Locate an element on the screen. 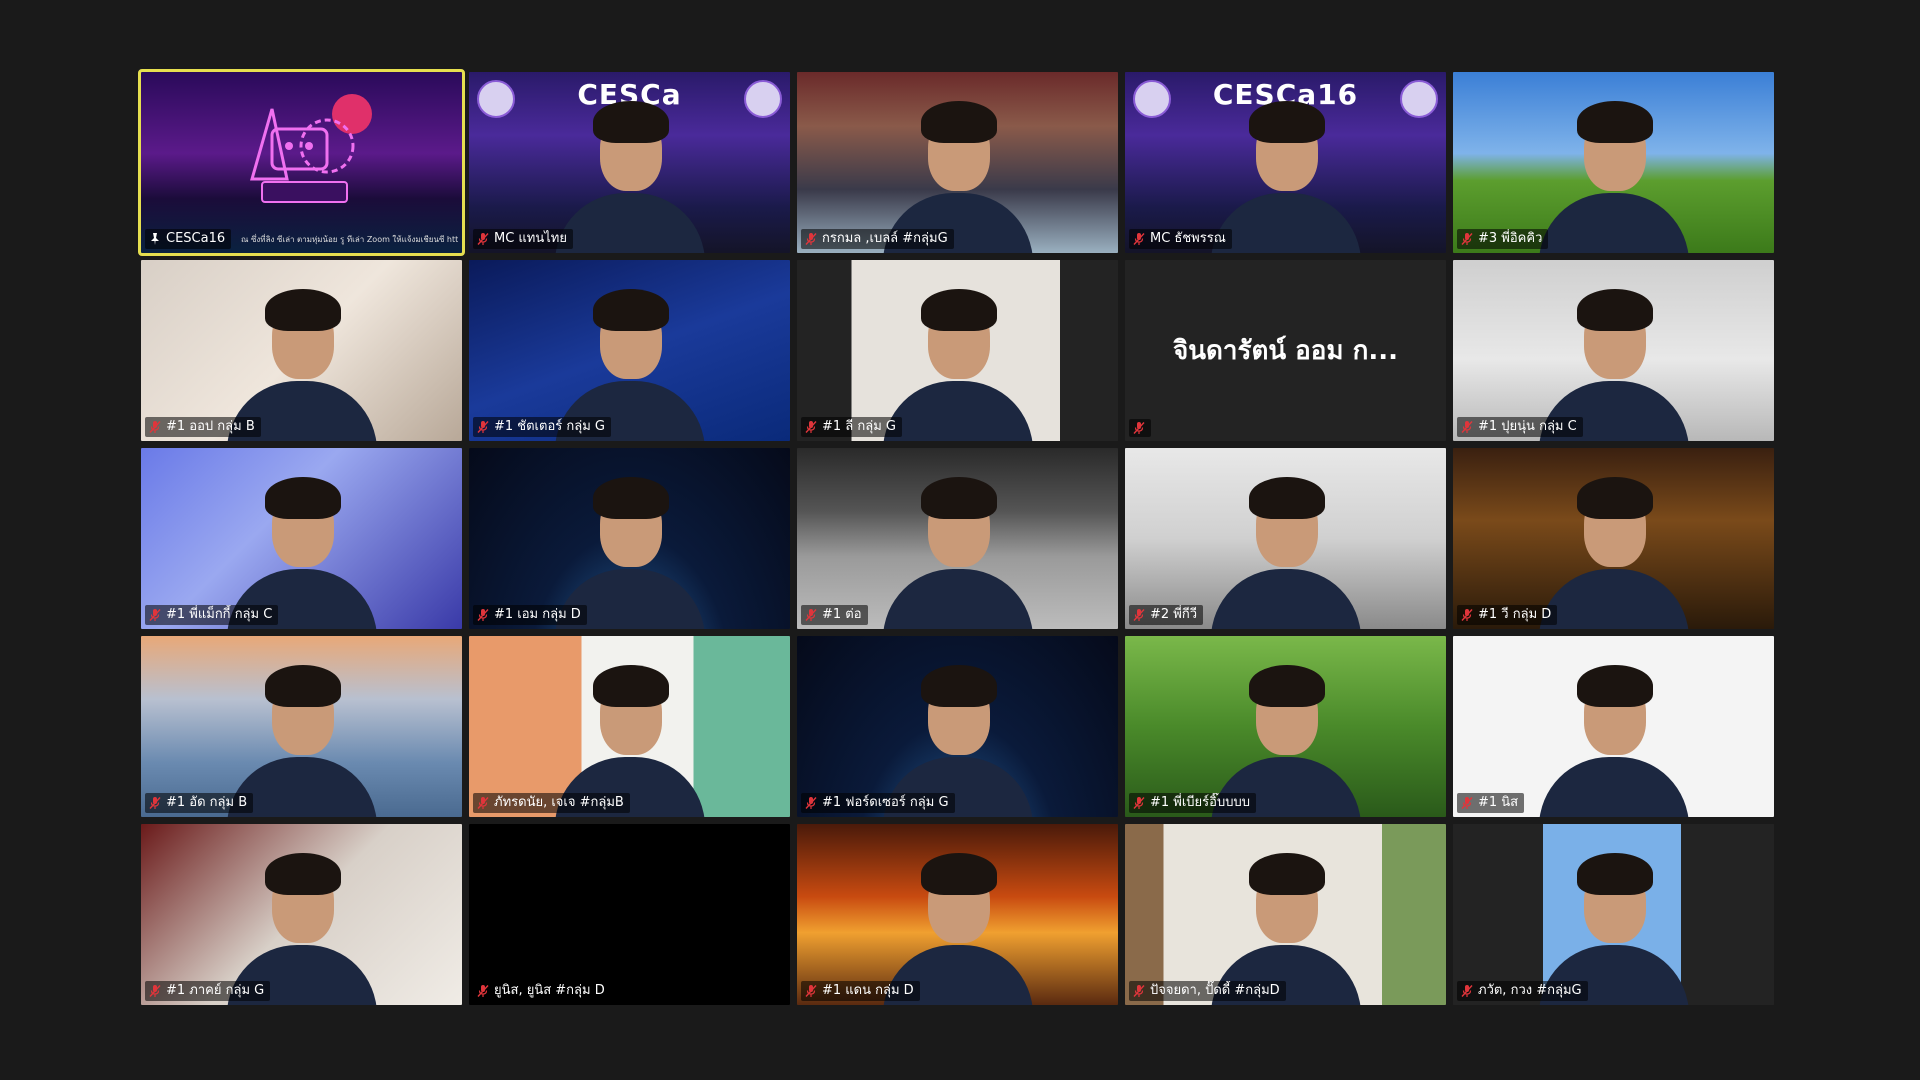 The width and height of the screenshot is (1920, 1080). participant-nameplate: ยูนิส, ยูนิส #กลุ่ม D is located at coordinates (542, 991).